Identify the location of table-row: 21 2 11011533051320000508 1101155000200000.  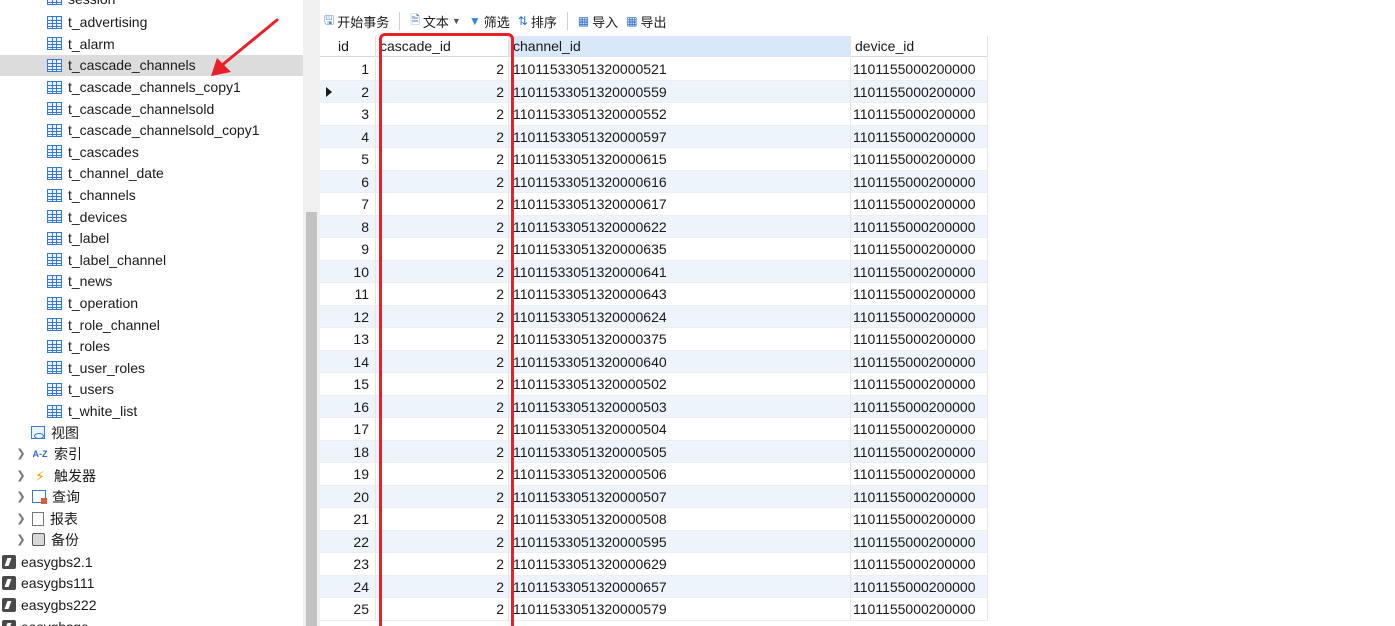
(654, 519).